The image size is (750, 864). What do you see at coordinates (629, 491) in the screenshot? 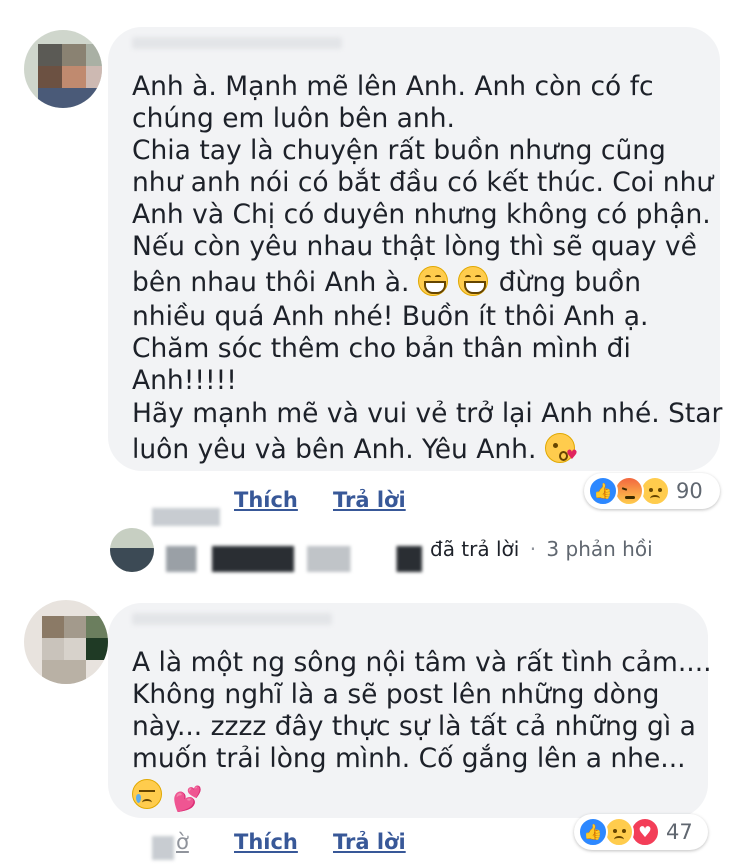
I see `angry-reaction-icon` at bounding box center [629, 491].